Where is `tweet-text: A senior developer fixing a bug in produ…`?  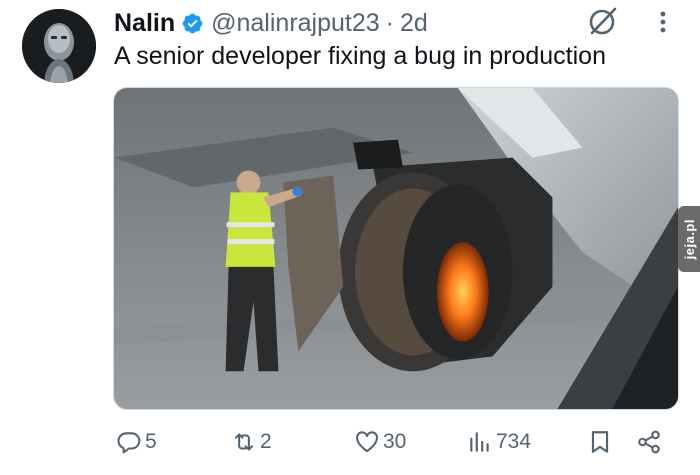
tweet-text: A senior developer fixing a bug in produ… is located at coordinates (360, 56).